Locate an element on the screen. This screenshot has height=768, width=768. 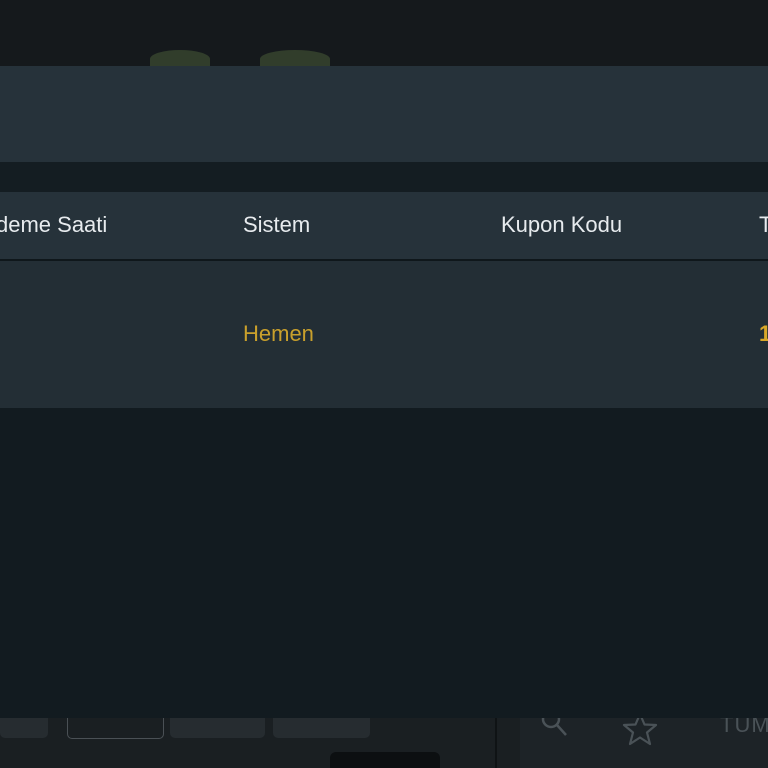
cell-sistem: Hemen is located at coordinates (278, 333).